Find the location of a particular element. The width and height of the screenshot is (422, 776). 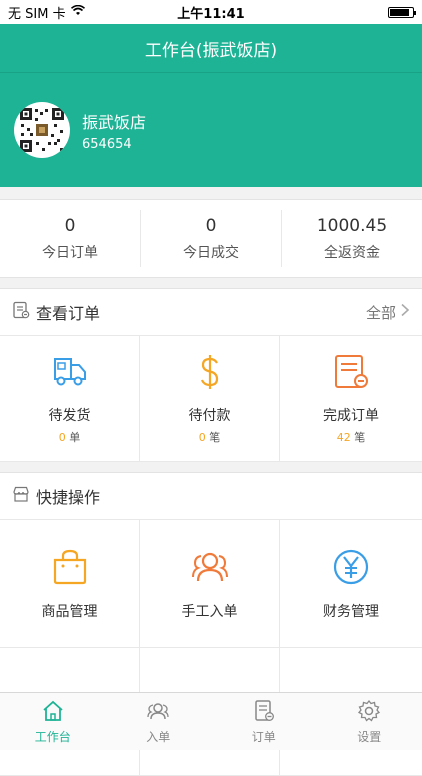

quick-action-label: 商品管理 is located at coordinates (70, 611).